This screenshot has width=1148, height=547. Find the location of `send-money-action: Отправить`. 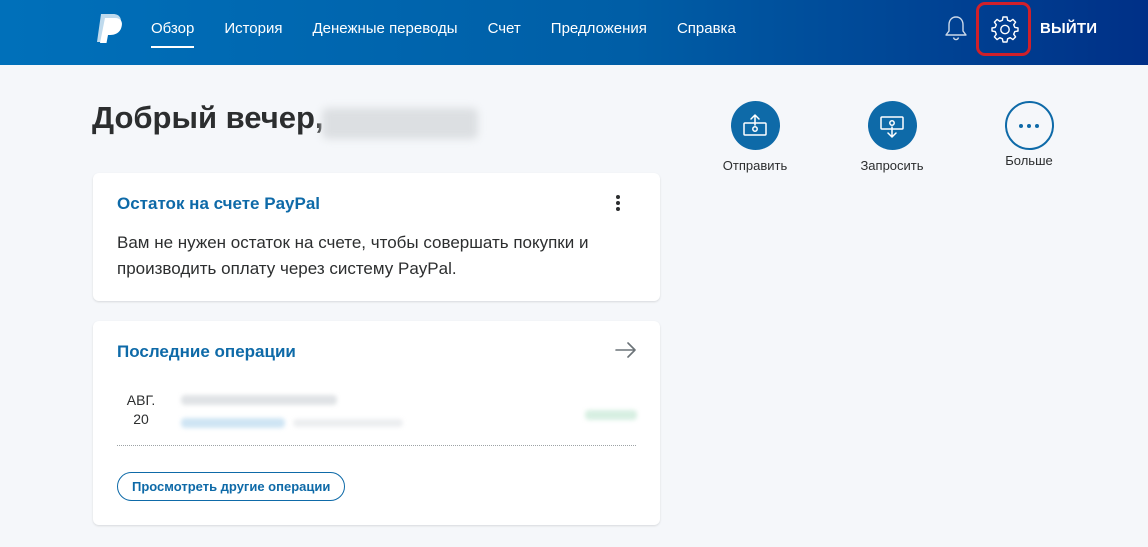

send-money-action: Отправить is located at coordinates (755, 137).